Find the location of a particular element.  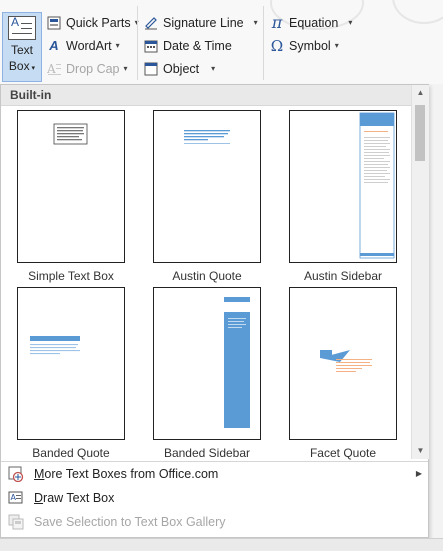

quick-parts-icon is located at coordinates (54, 23).